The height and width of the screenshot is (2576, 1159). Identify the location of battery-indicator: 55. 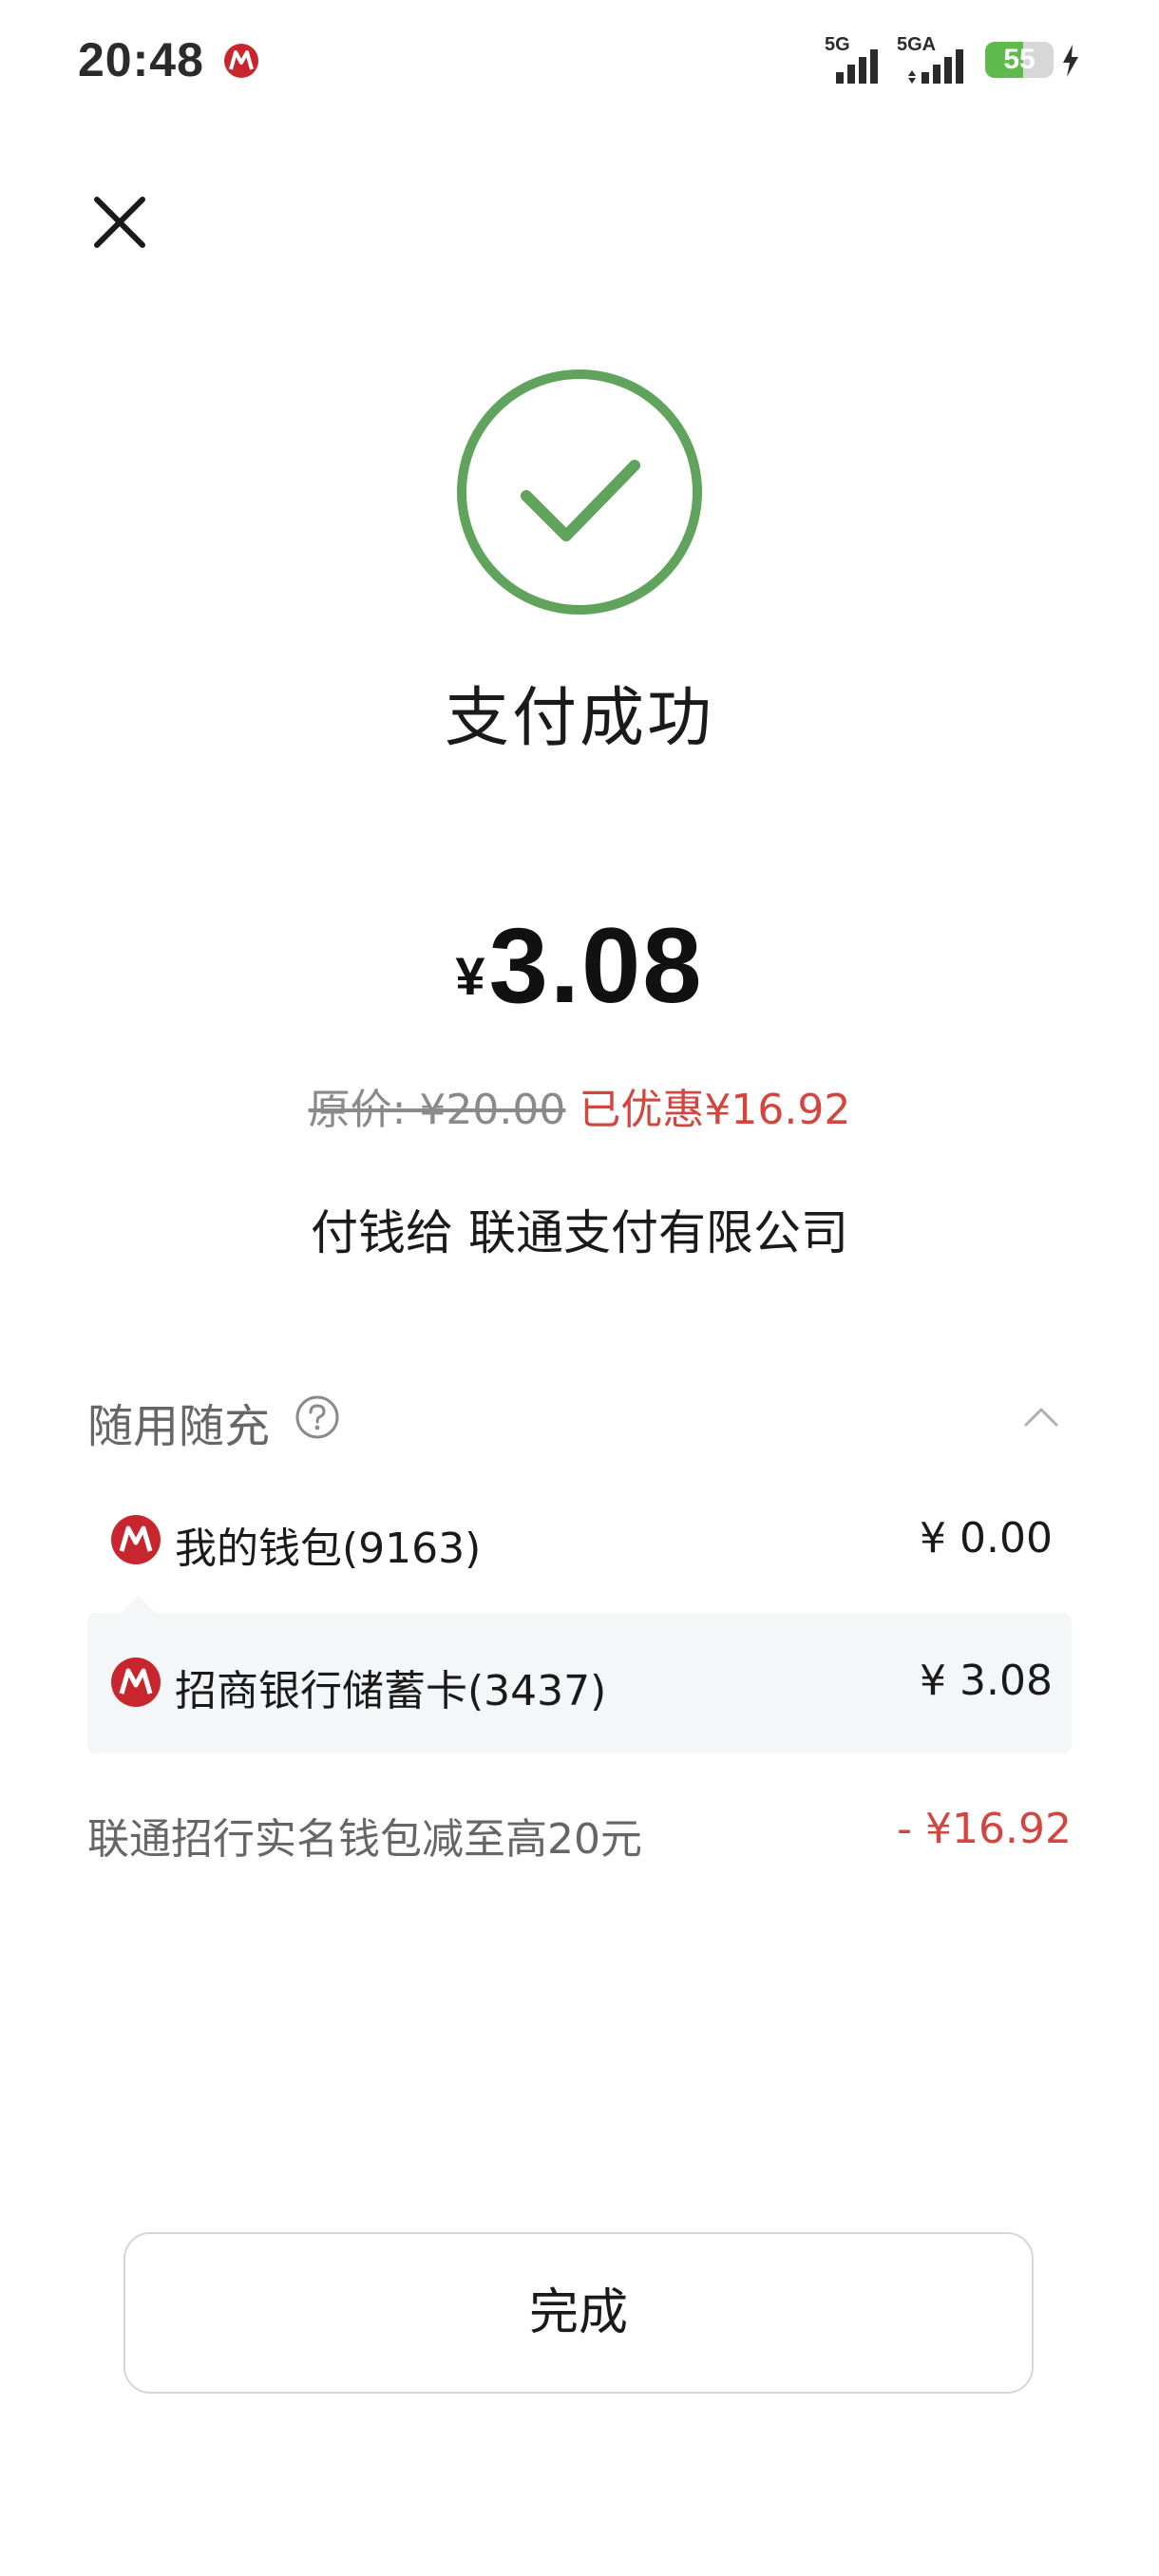
(1019, 60).